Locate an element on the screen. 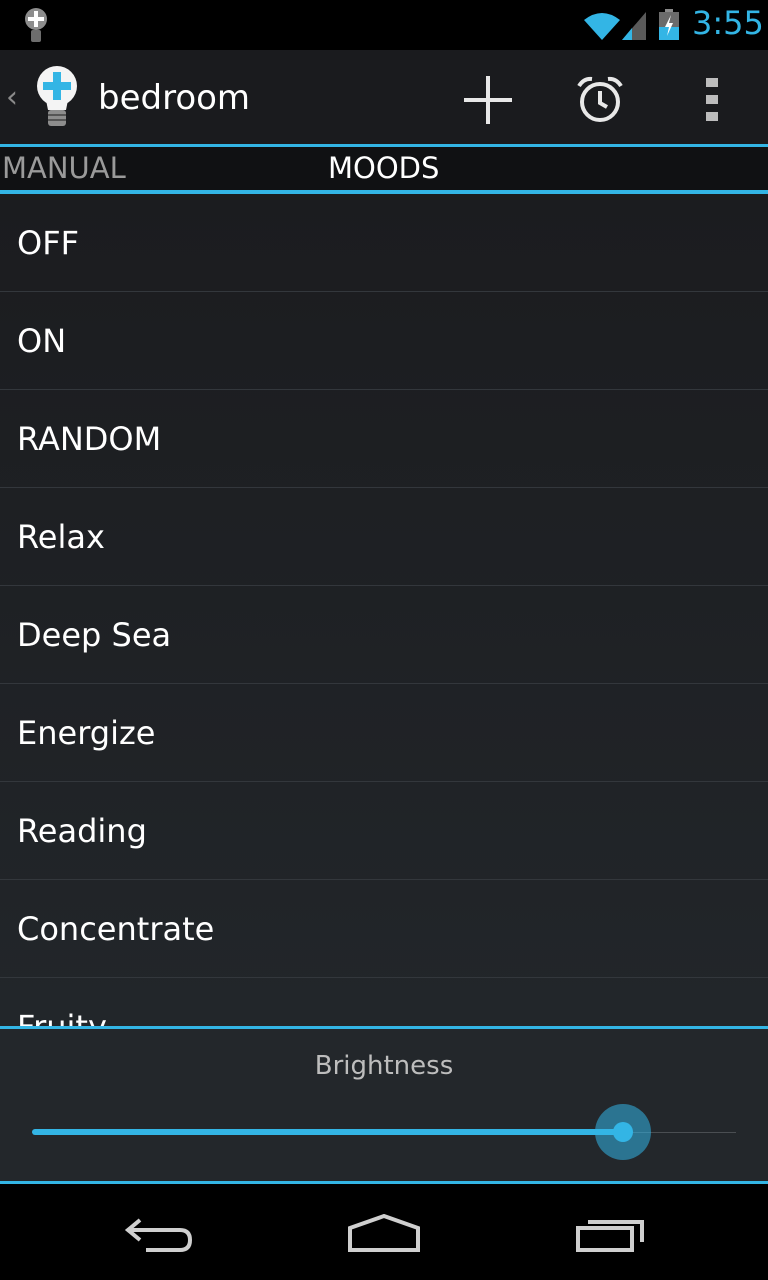 The height and width of the screenshot is (1280, 768). navigation-bar is located at coordinates (384, 1232).